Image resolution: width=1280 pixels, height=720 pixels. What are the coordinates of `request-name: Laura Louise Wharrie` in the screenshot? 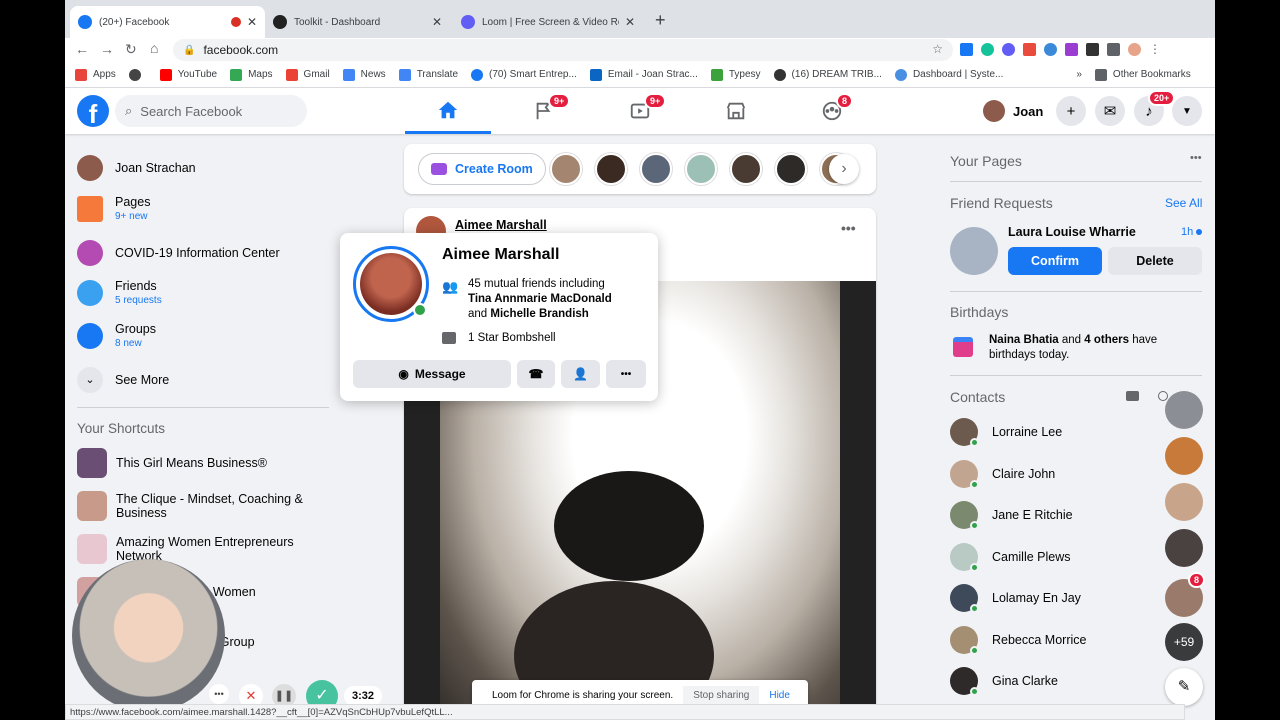 It's located at (1072, 232).